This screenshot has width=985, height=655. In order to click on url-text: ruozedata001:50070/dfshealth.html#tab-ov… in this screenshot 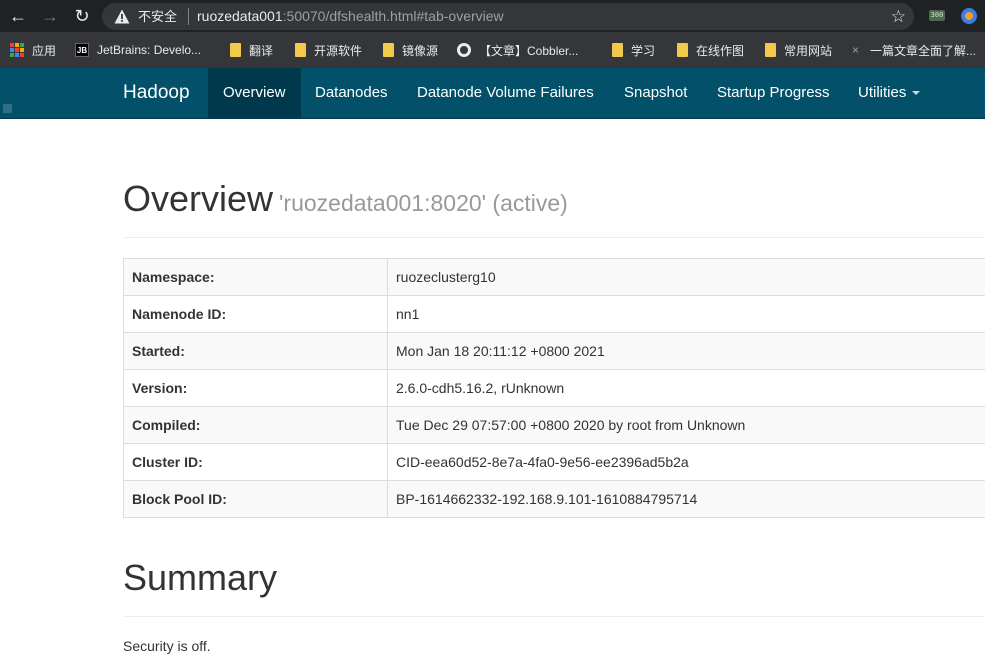, I will do `click(350, 16)`.